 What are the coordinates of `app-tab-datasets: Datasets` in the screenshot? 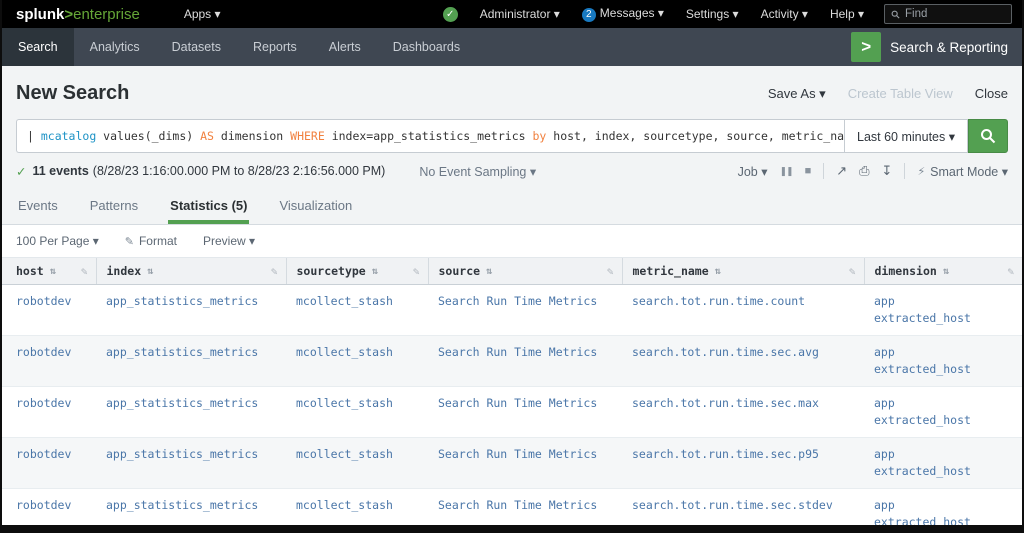 It's located at (196, 47).